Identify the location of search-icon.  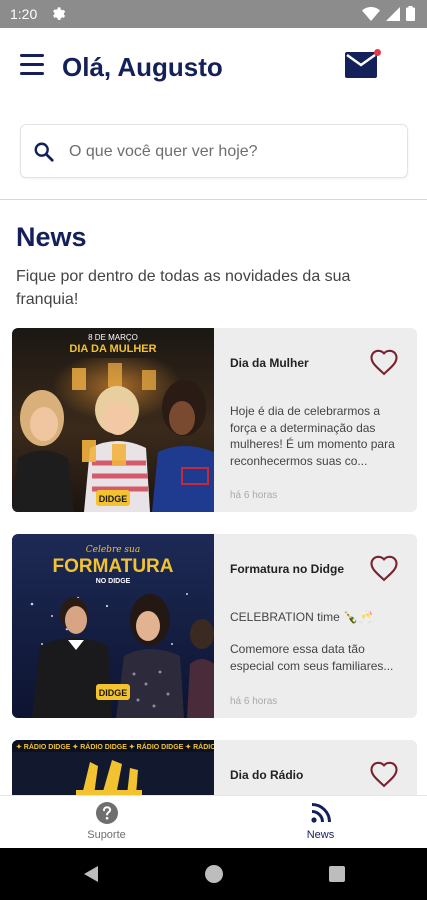
(44, 152).